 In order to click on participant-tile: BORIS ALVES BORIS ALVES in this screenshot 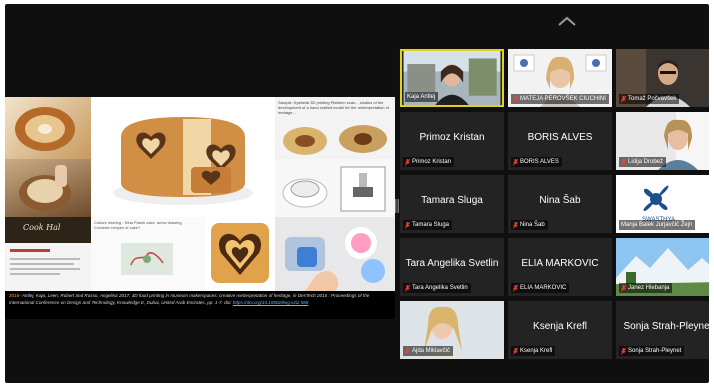, I will do `click(560, 141)`.